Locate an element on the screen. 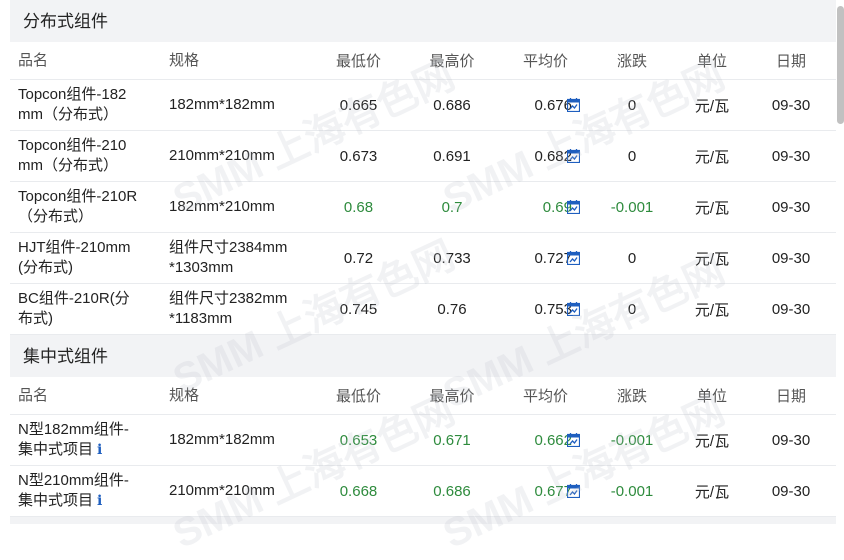 This screenshot has width=844, height=560. product-name-line: 布式) is located at coordinates (89, 319).